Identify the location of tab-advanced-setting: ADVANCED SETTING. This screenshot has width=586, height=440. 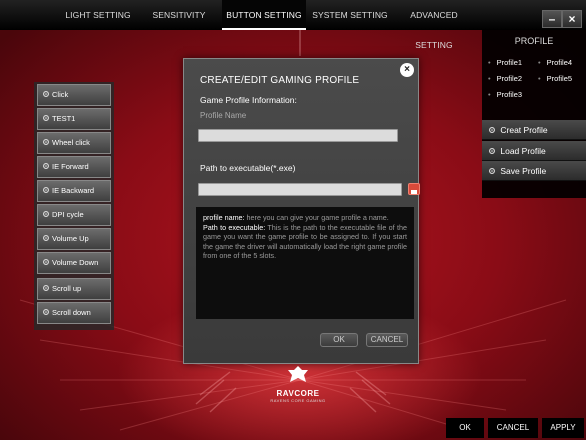
(434, 25).